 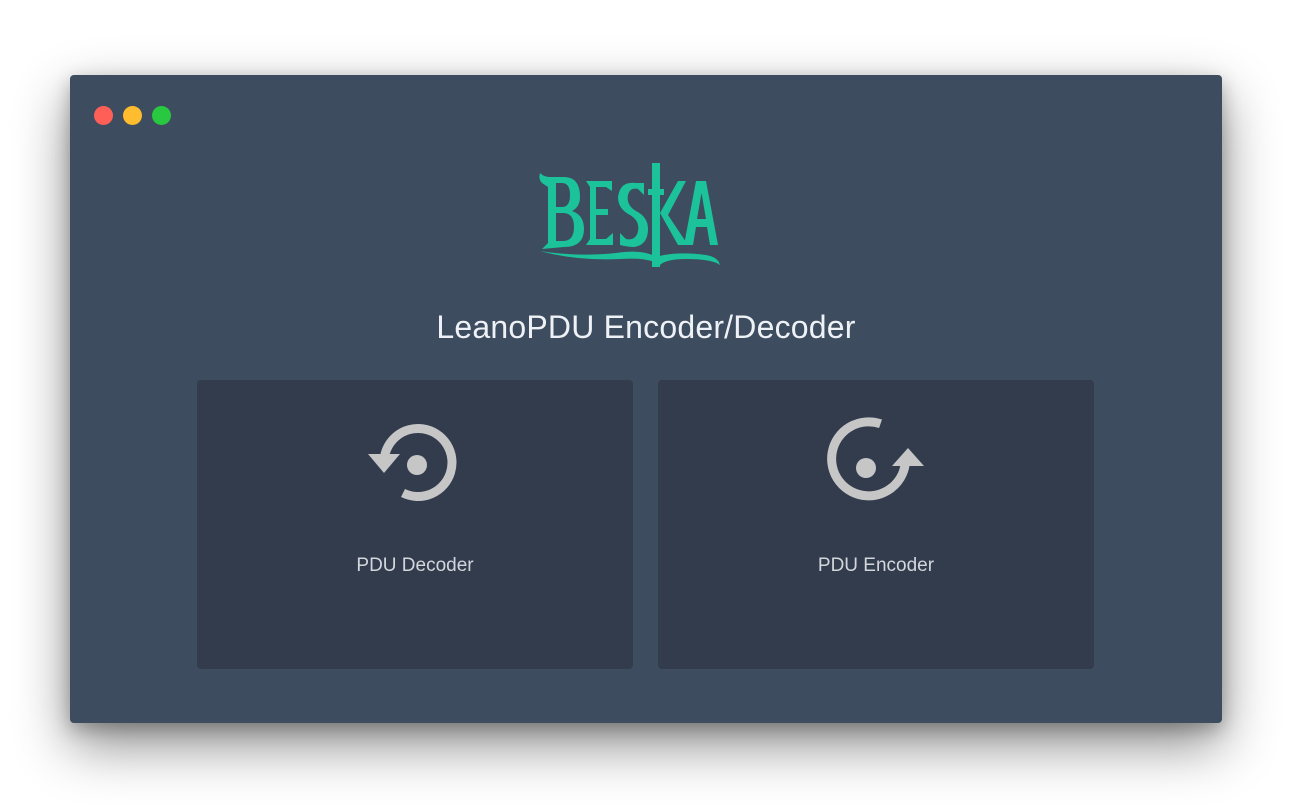 What do you see at coordinates (875, 459) in the screenshot?
I see `rotate-clockwise-icon` at bounding box center [875, 459].